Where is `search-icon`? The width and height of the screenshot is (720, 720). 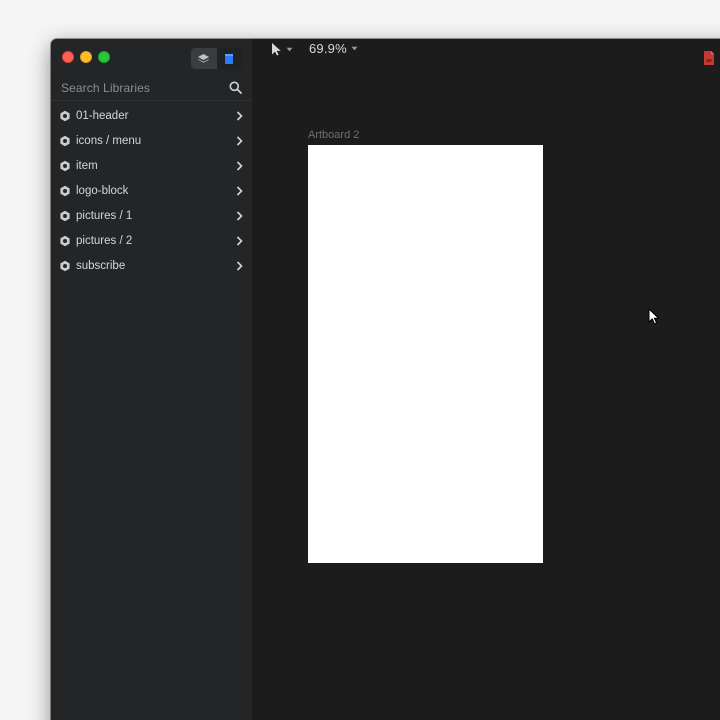
search-icon is located at coordinates (235, 88).